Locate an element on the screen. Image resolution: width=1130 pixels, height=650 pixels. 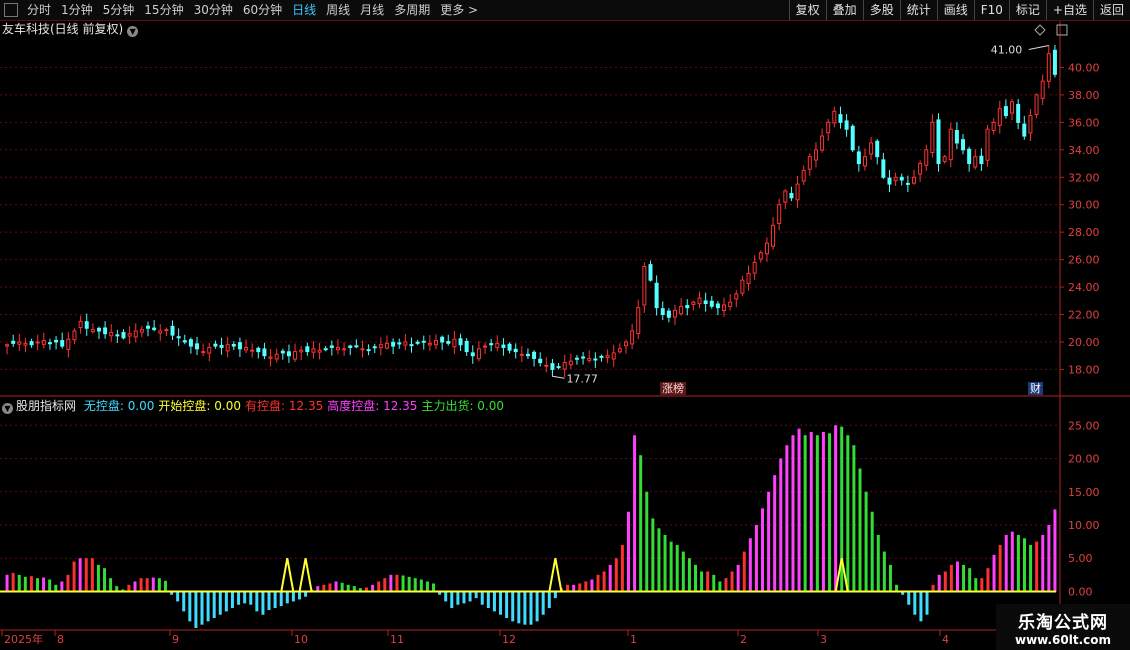
indicator-legend-item-2: 有控盘: 12.35 is located at coordinates (284, 406).